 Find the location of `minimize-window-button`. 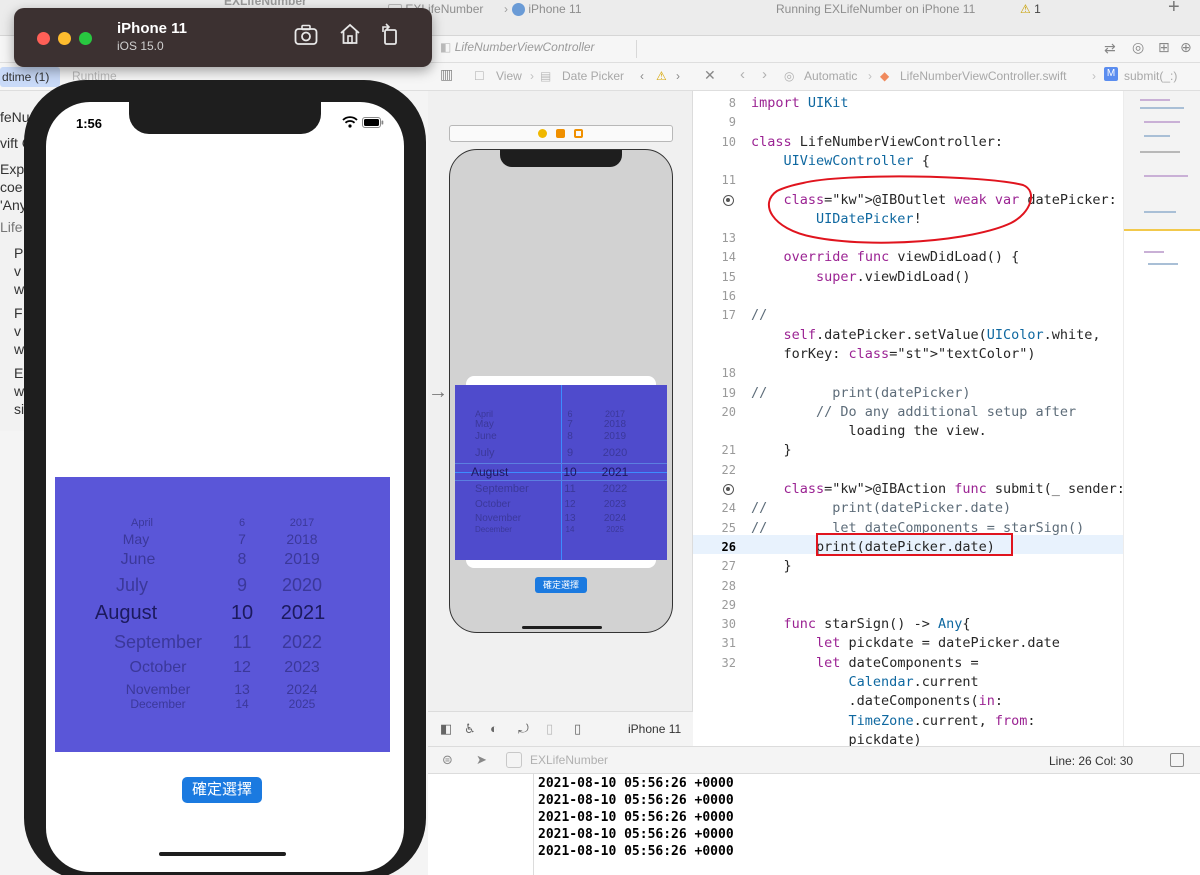

minimize-window-button is located at coordinates (64, 38).